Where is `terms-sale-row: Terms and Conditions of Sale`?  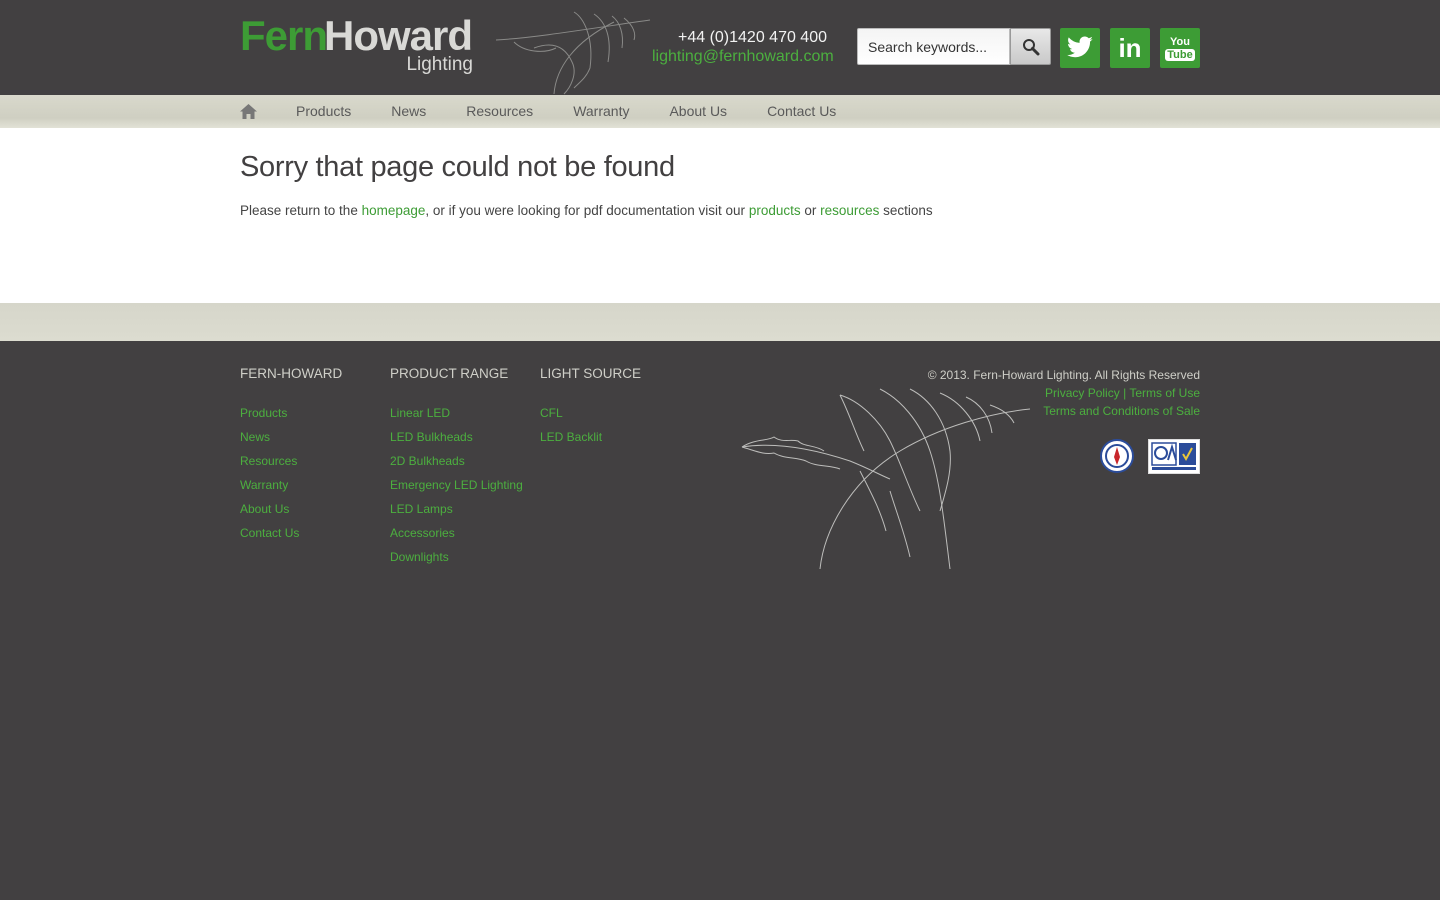
terms-sale-row: Terms and Conditions of Sale is located at coordinates (1064, 411).